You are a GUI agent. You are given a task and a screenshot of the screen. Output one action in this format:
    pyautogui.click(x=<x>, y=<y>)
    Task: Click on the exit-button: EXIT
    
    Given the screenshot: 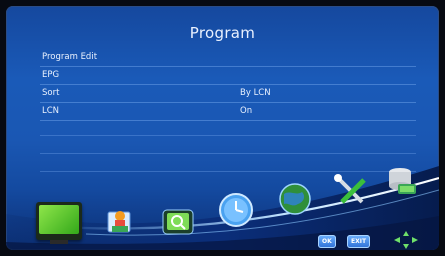 What is the action you would take?
    pyautogui.click(x=359, y=241)
    